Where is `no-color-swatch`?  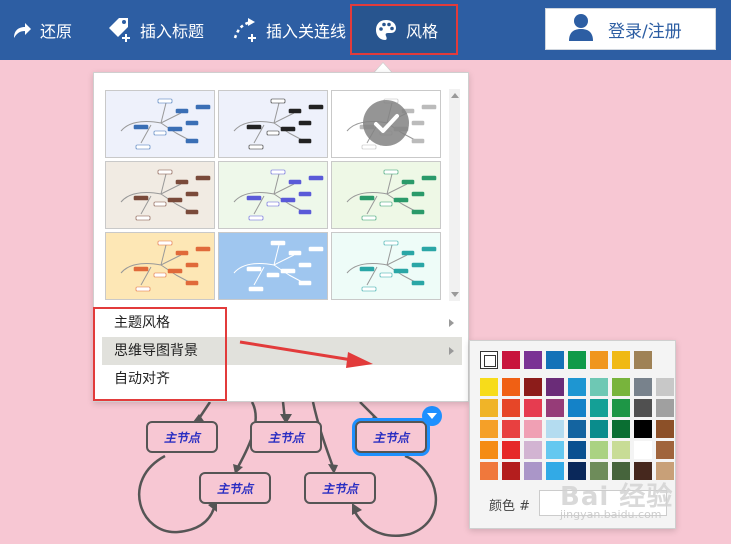
no-color-swatch is located at coordinates (489, 360).